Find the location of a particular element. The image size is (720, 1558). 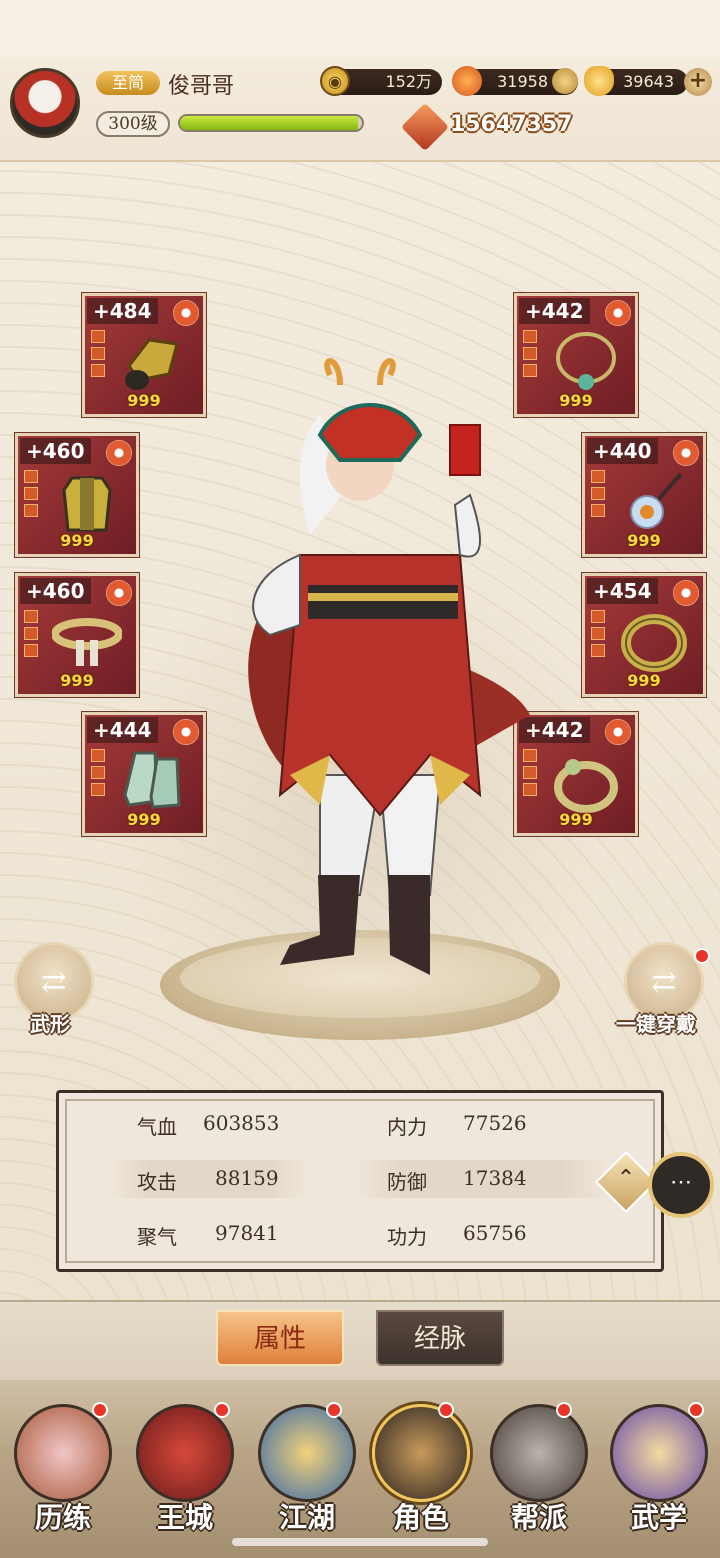

tab-attributes: 属性 is located at coordinates (280, 1338).